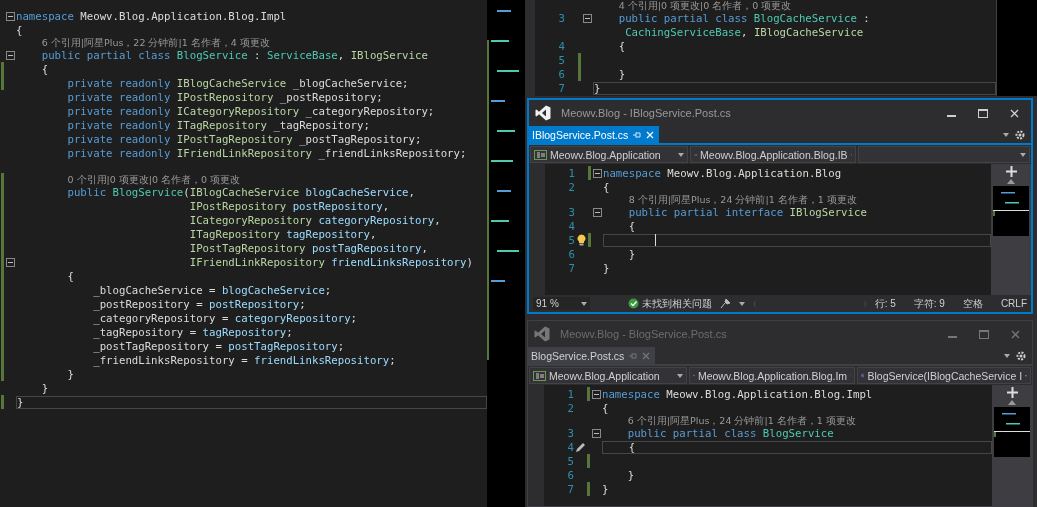 This screenshot has width=1037, height=507. What do you see at coordinates (580, 447) in the screenshot?
I see `pencil-icon` at bounding box center [580, 447].